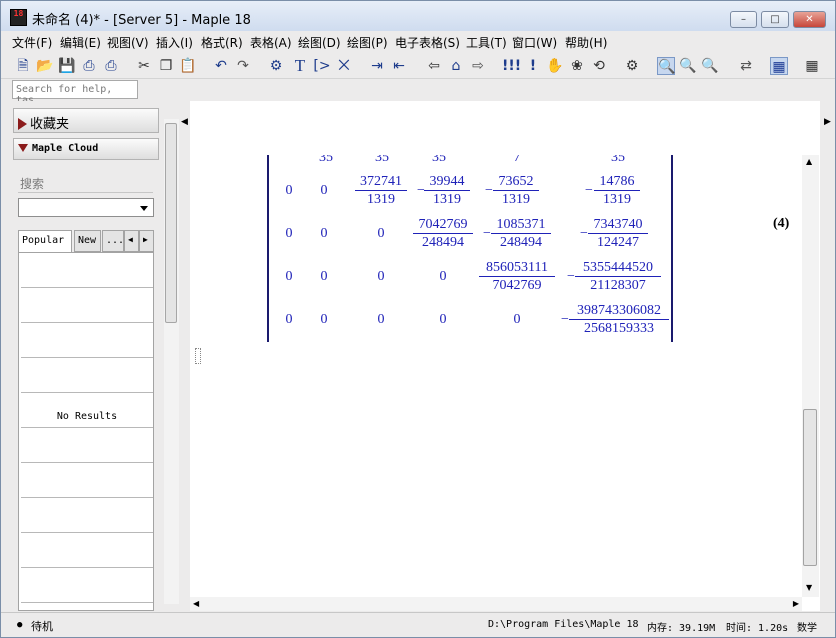 This screenshot has width=836, height=638. What do you see at coordinates (827, 356) in the screenshot?
I see `right-panel-strip: ▶` at bounding box center [827, 356].